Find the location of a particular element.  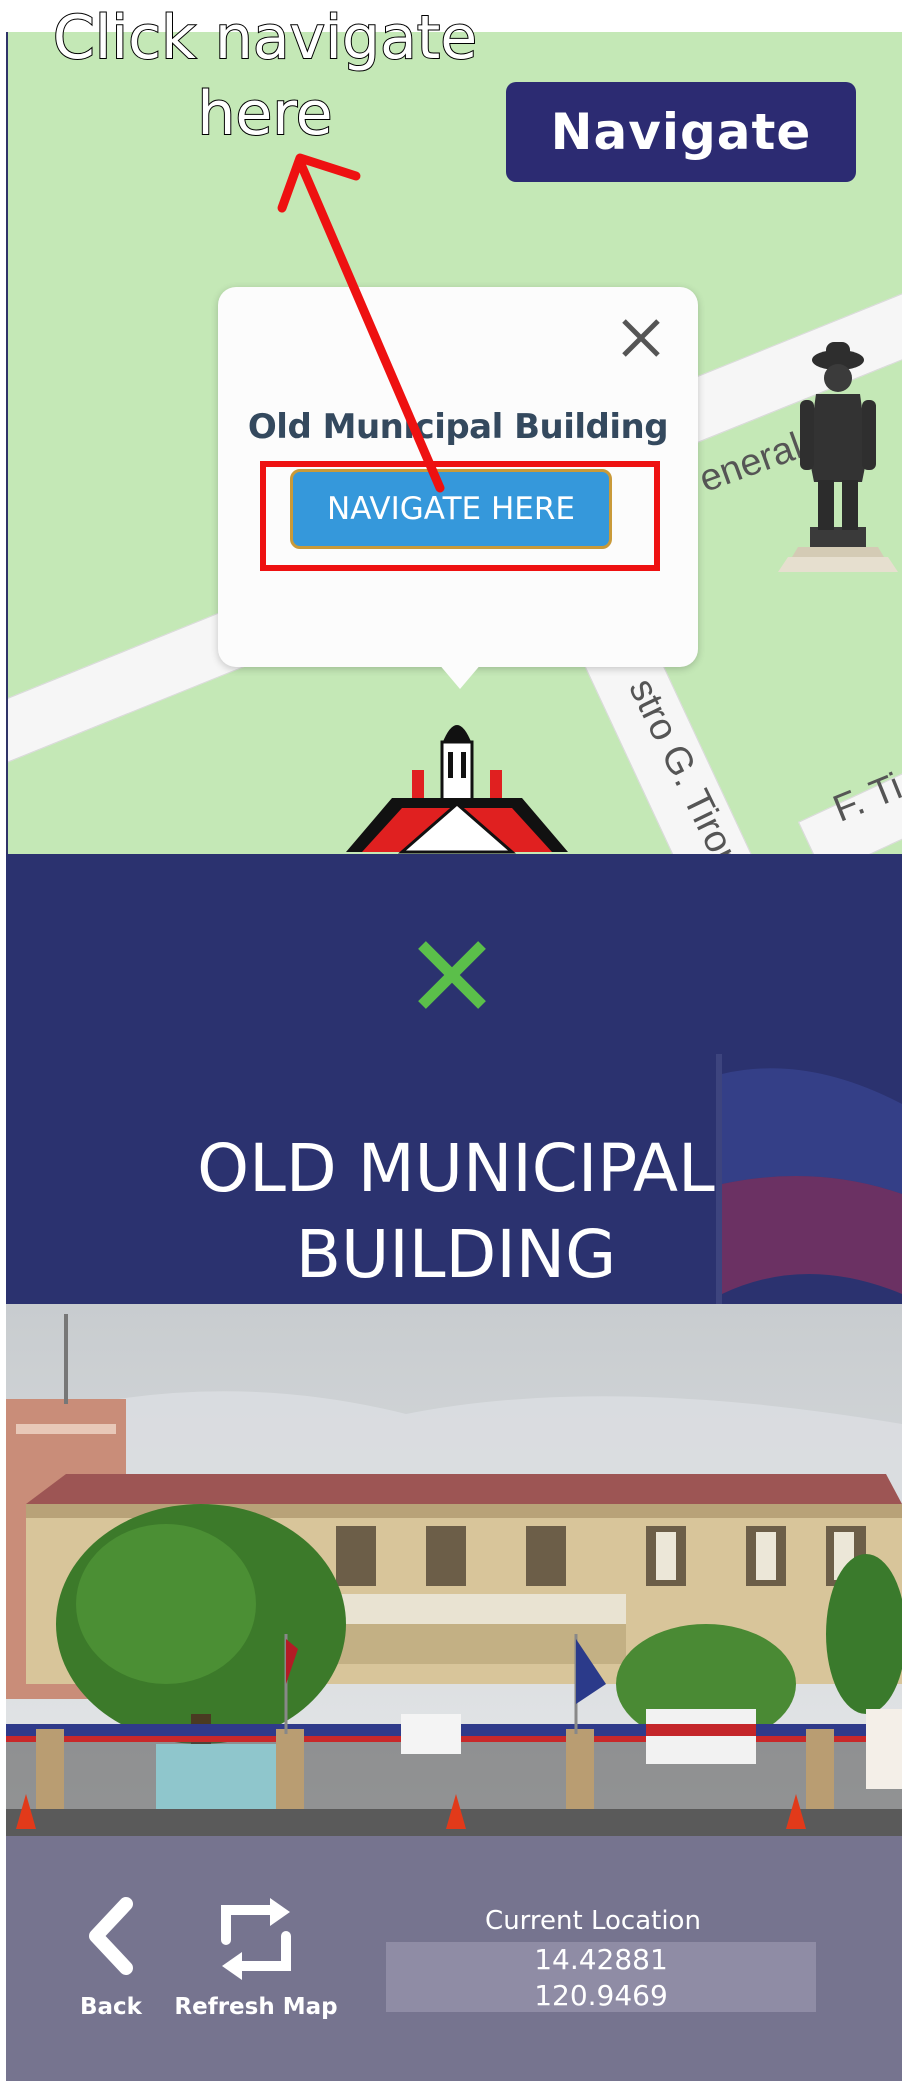

back-button: Back is located at coordinates (111, 1958).